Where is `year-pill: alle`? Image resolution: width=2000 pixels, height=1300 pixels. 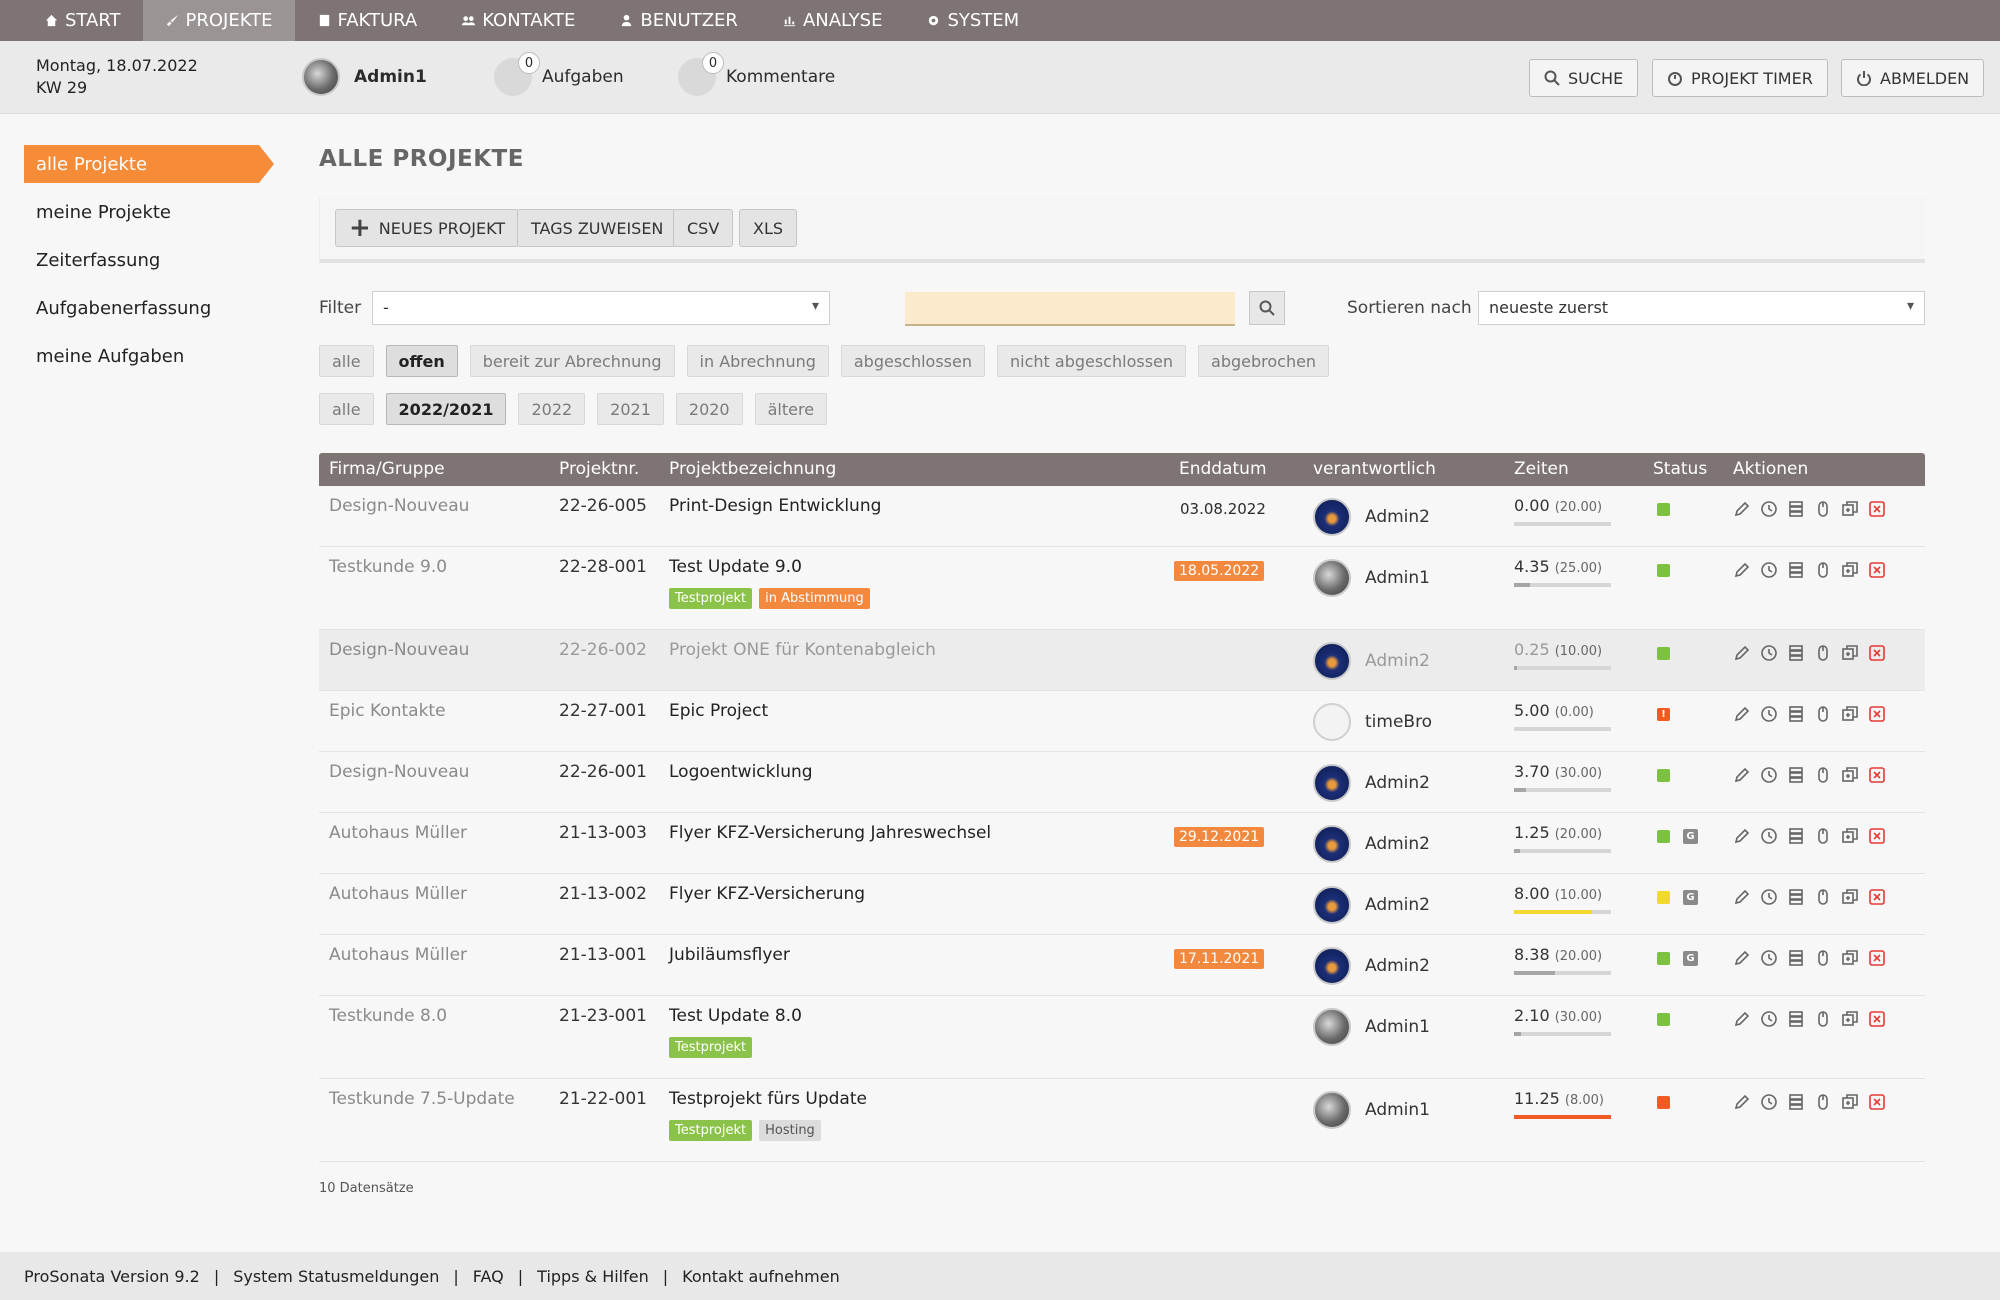 year-pill: alle is located at coordinates (346, 409).